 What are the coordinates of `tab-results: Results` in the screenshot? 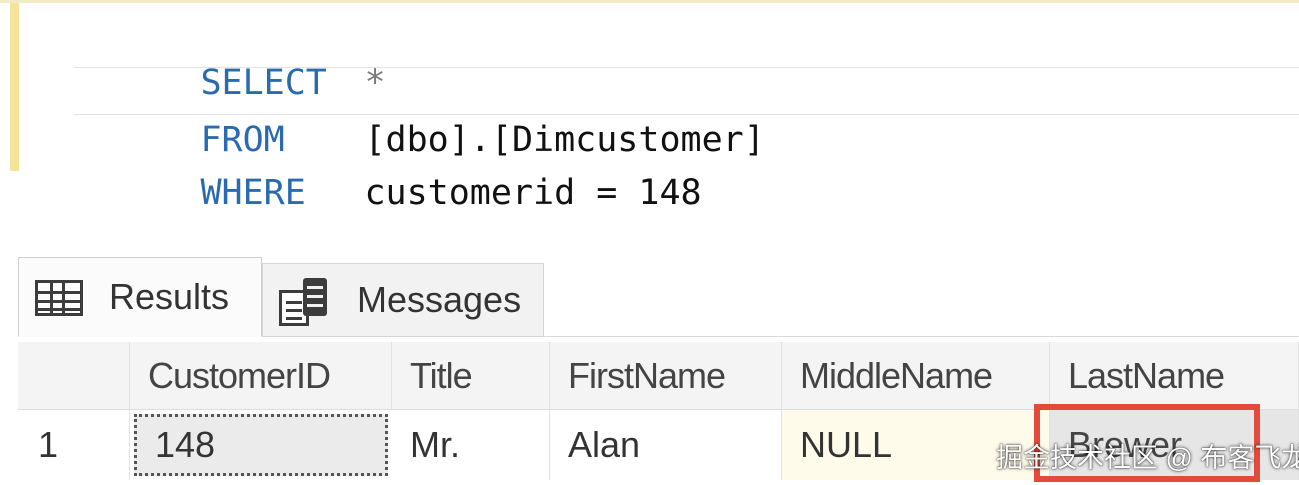 It's located at (140, 297).